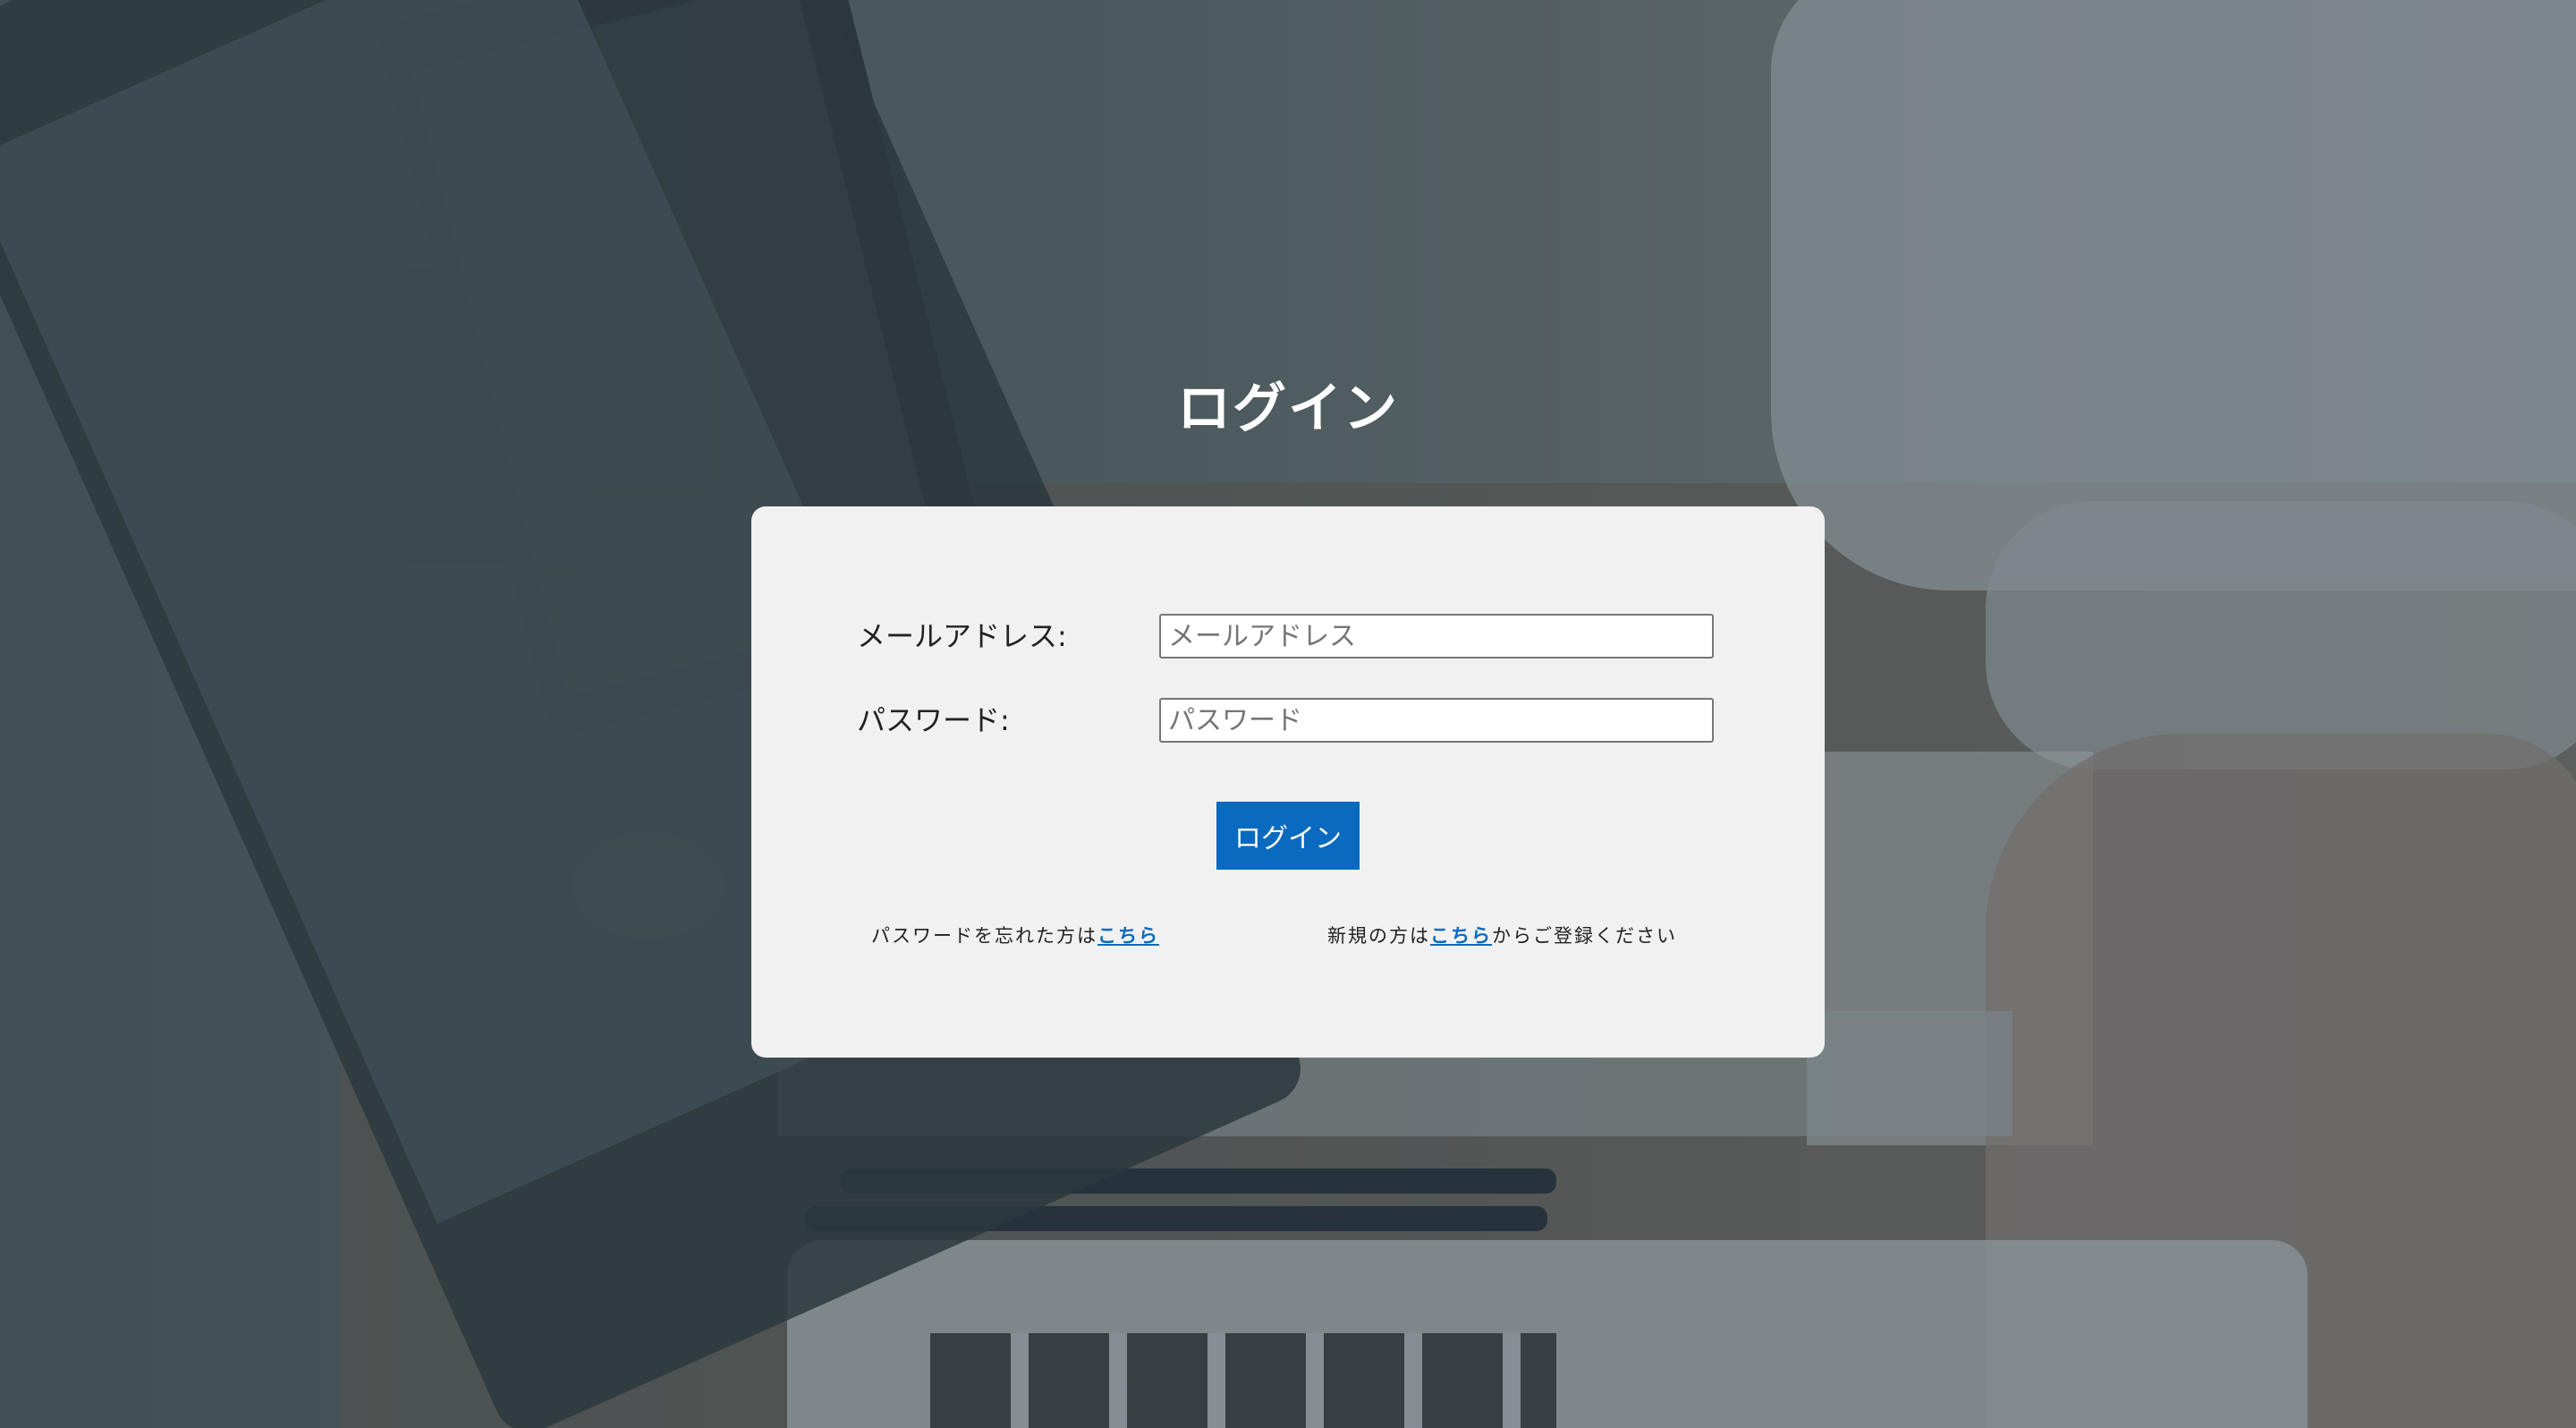  What do you see at coordinates (1128, 936) in the screenshot?
I see `forgot-password-link: こちら` at bounding box center [1128, 936].